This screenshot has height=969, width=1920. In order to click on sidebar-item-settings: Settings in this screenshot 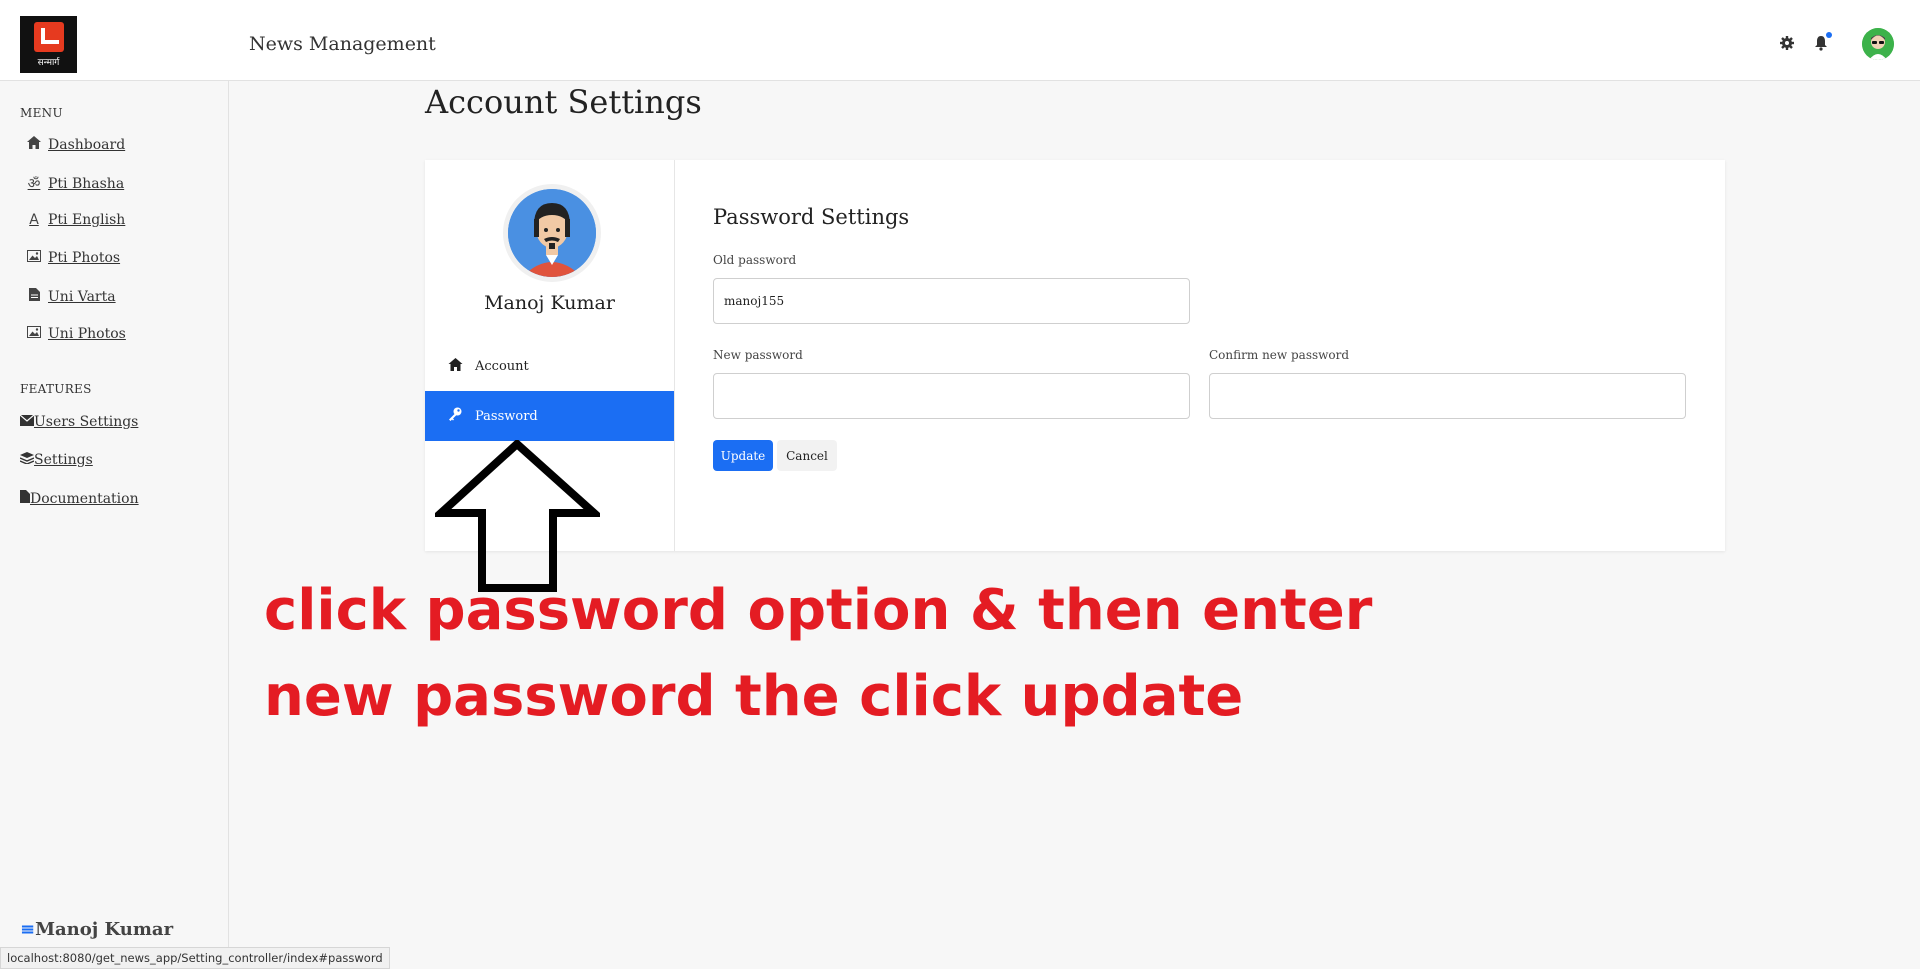, I will do `click(56, 460)`.